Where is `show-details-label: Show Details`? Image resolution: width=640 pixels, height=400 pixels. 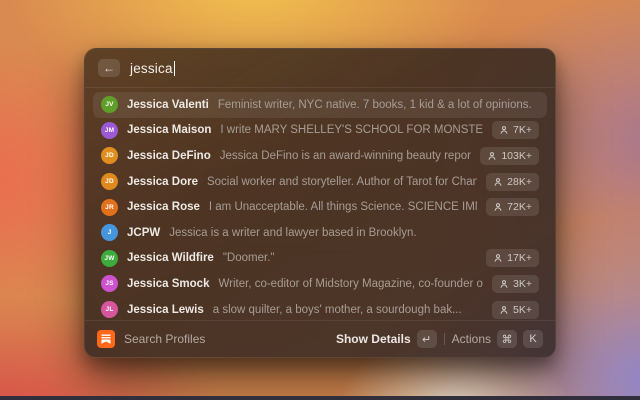
show-details-label: Show Details is located at coordinates (373, 339).